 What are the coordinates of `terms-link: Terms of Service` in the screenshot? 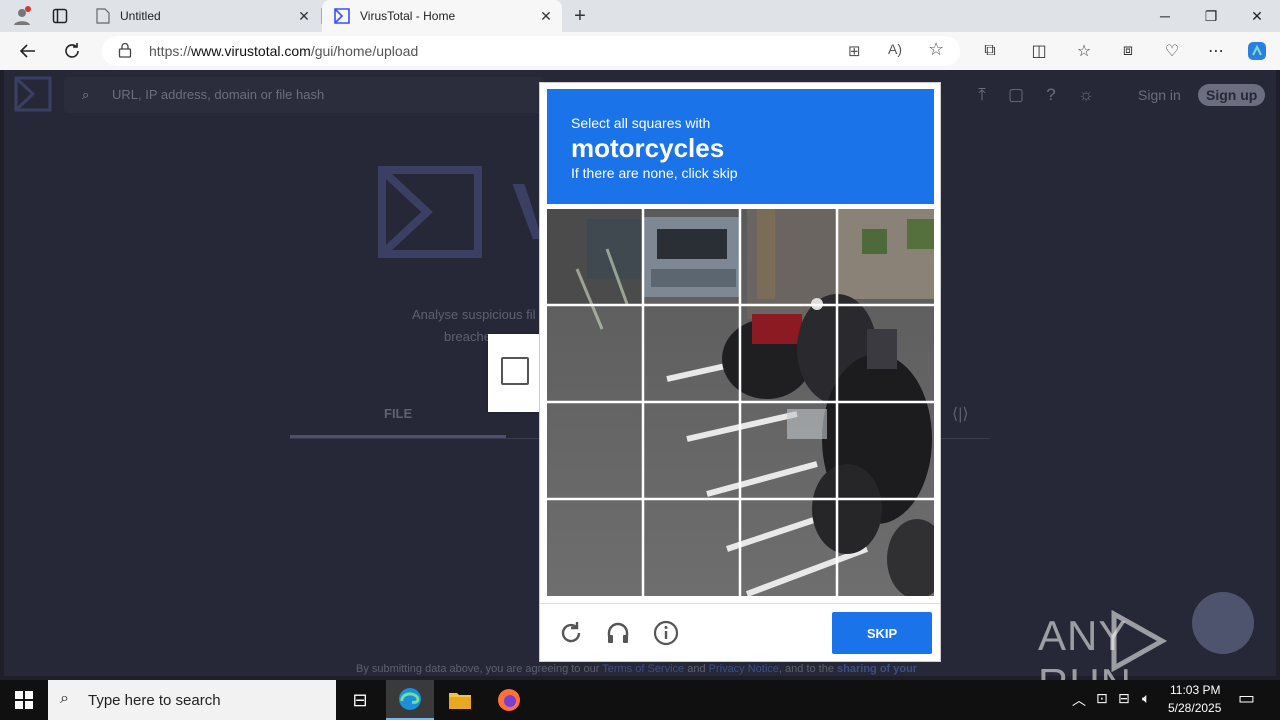 It's located at (643, 669).